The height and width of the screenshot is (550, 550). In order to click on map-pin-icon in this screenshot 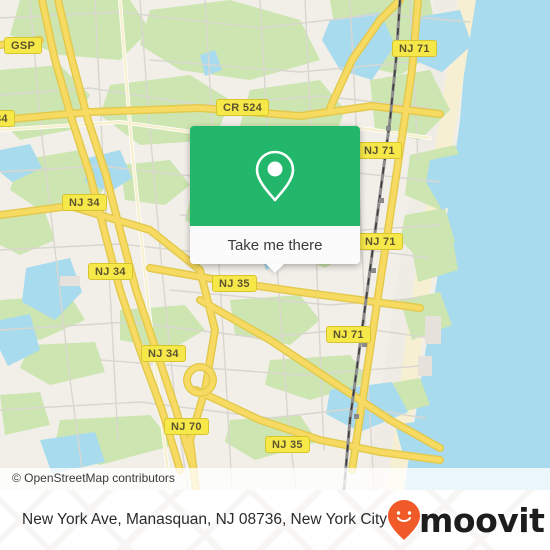, I will do `click(275, 176)`.